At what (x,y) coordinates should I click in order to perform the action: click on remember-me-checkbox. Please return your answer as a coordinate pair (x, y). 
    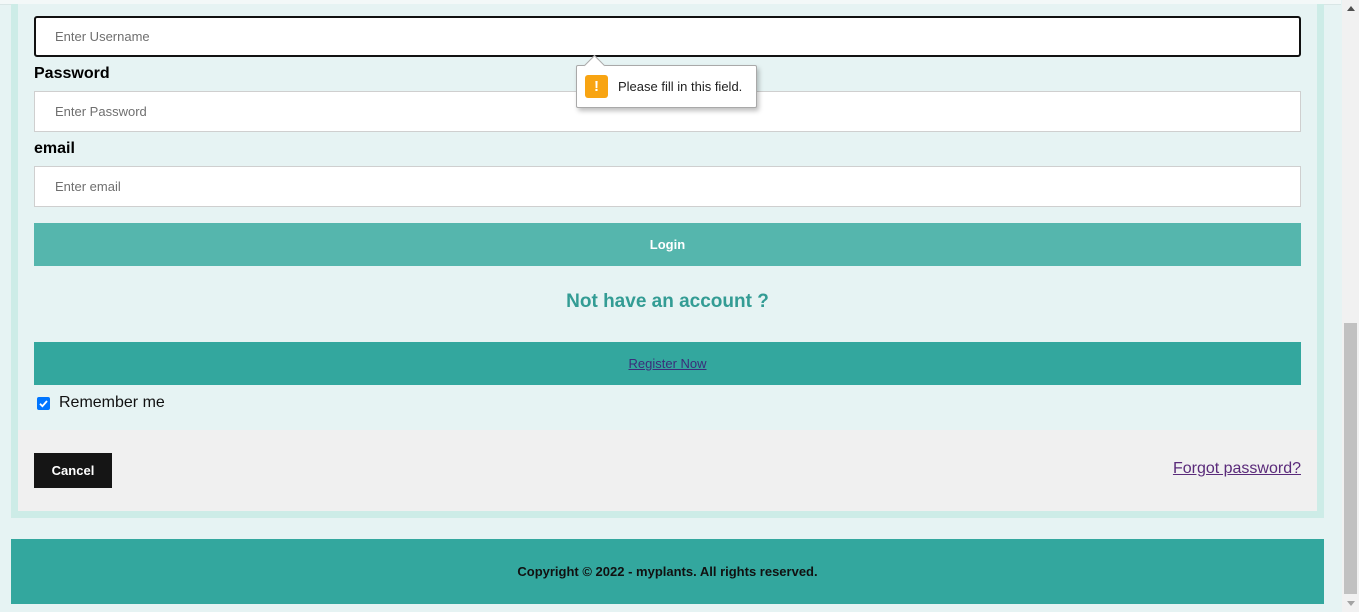
    Looking at the image, I should click on (43, 403).